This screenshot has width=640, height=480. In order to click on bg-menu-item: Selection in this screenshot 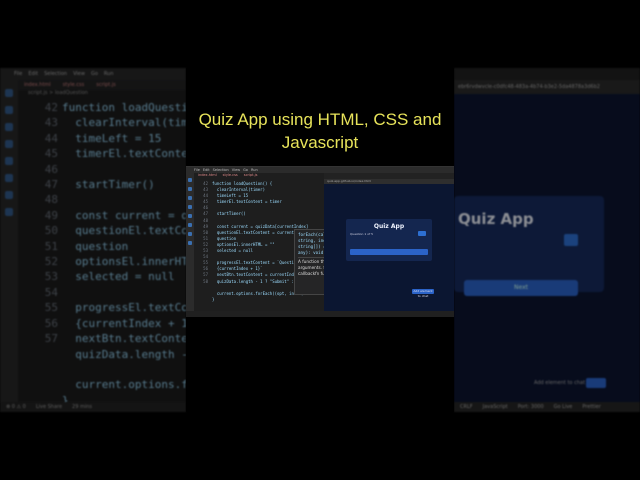, I will do `click(56, 74)`.